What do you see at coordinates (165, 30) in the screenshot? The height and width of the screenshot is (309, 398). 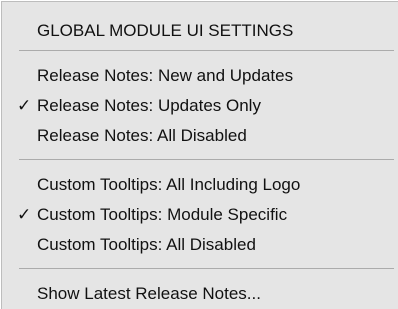 I see `menu-header: GLOBAL MODULE UI SETTINGS` at bounding box center [165, 30].